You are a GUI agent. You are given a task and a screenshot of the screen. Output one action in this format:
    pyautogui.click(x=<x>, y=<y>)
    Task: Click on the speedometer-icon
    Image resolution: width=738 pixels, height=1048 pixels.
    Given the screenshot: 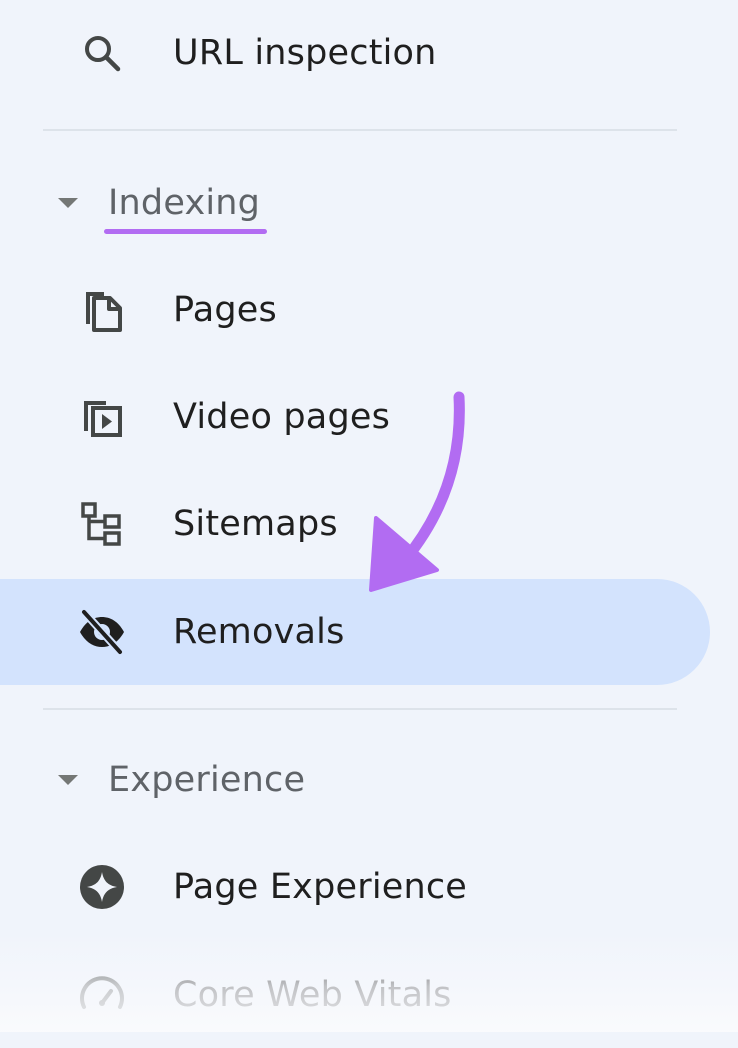 What is the action you would take?
    pyautogui.click(x=102, y=995)
    